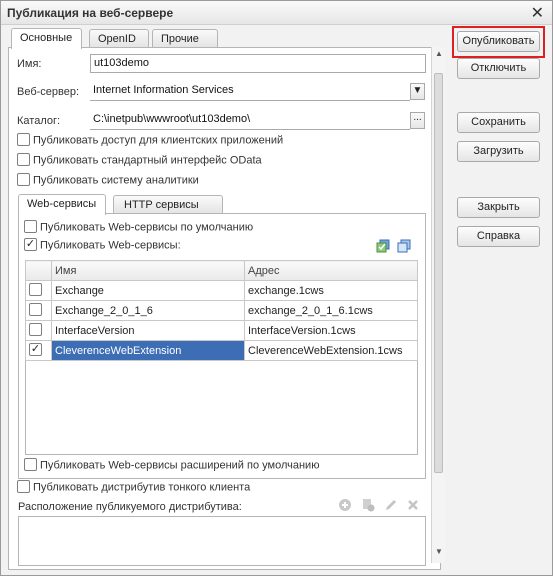 This screenshot has width=553, height=576. What do you see at coordinates (331, 350) in the screenshot?
I see `row-address: CleverenceWebExtension.1cws` at bounding box center [331, 350].